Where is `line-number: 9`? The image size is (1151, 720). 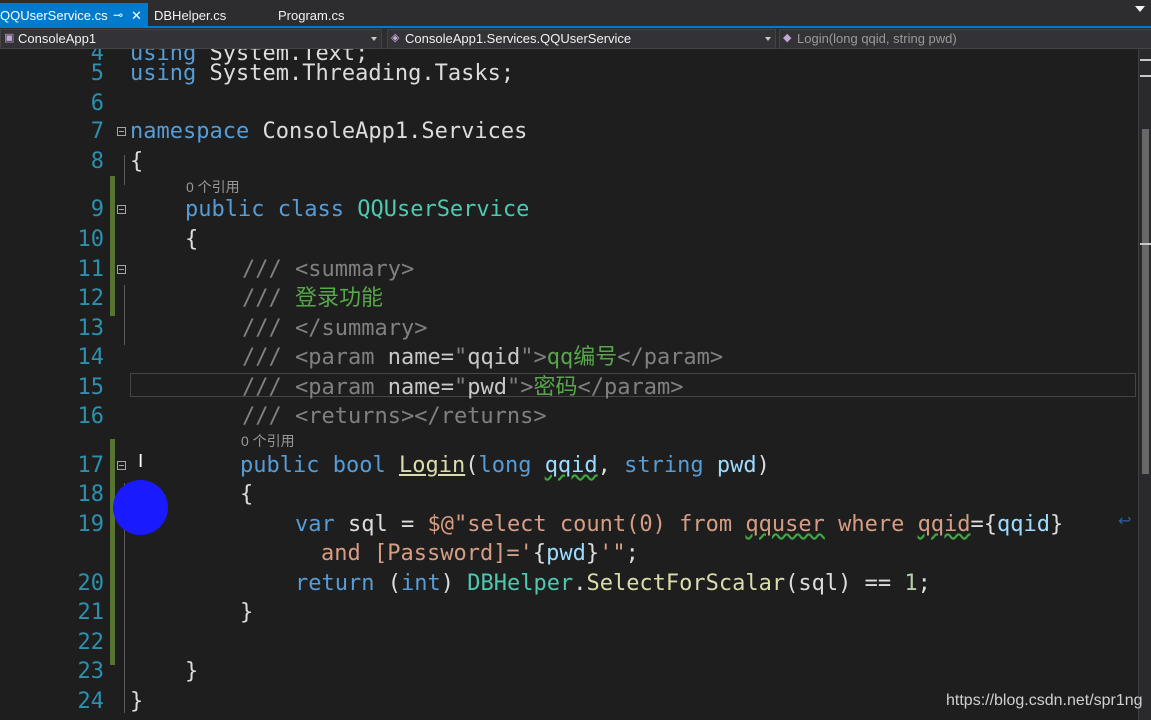 line-number: 9 is located at coordinates (97, 209).